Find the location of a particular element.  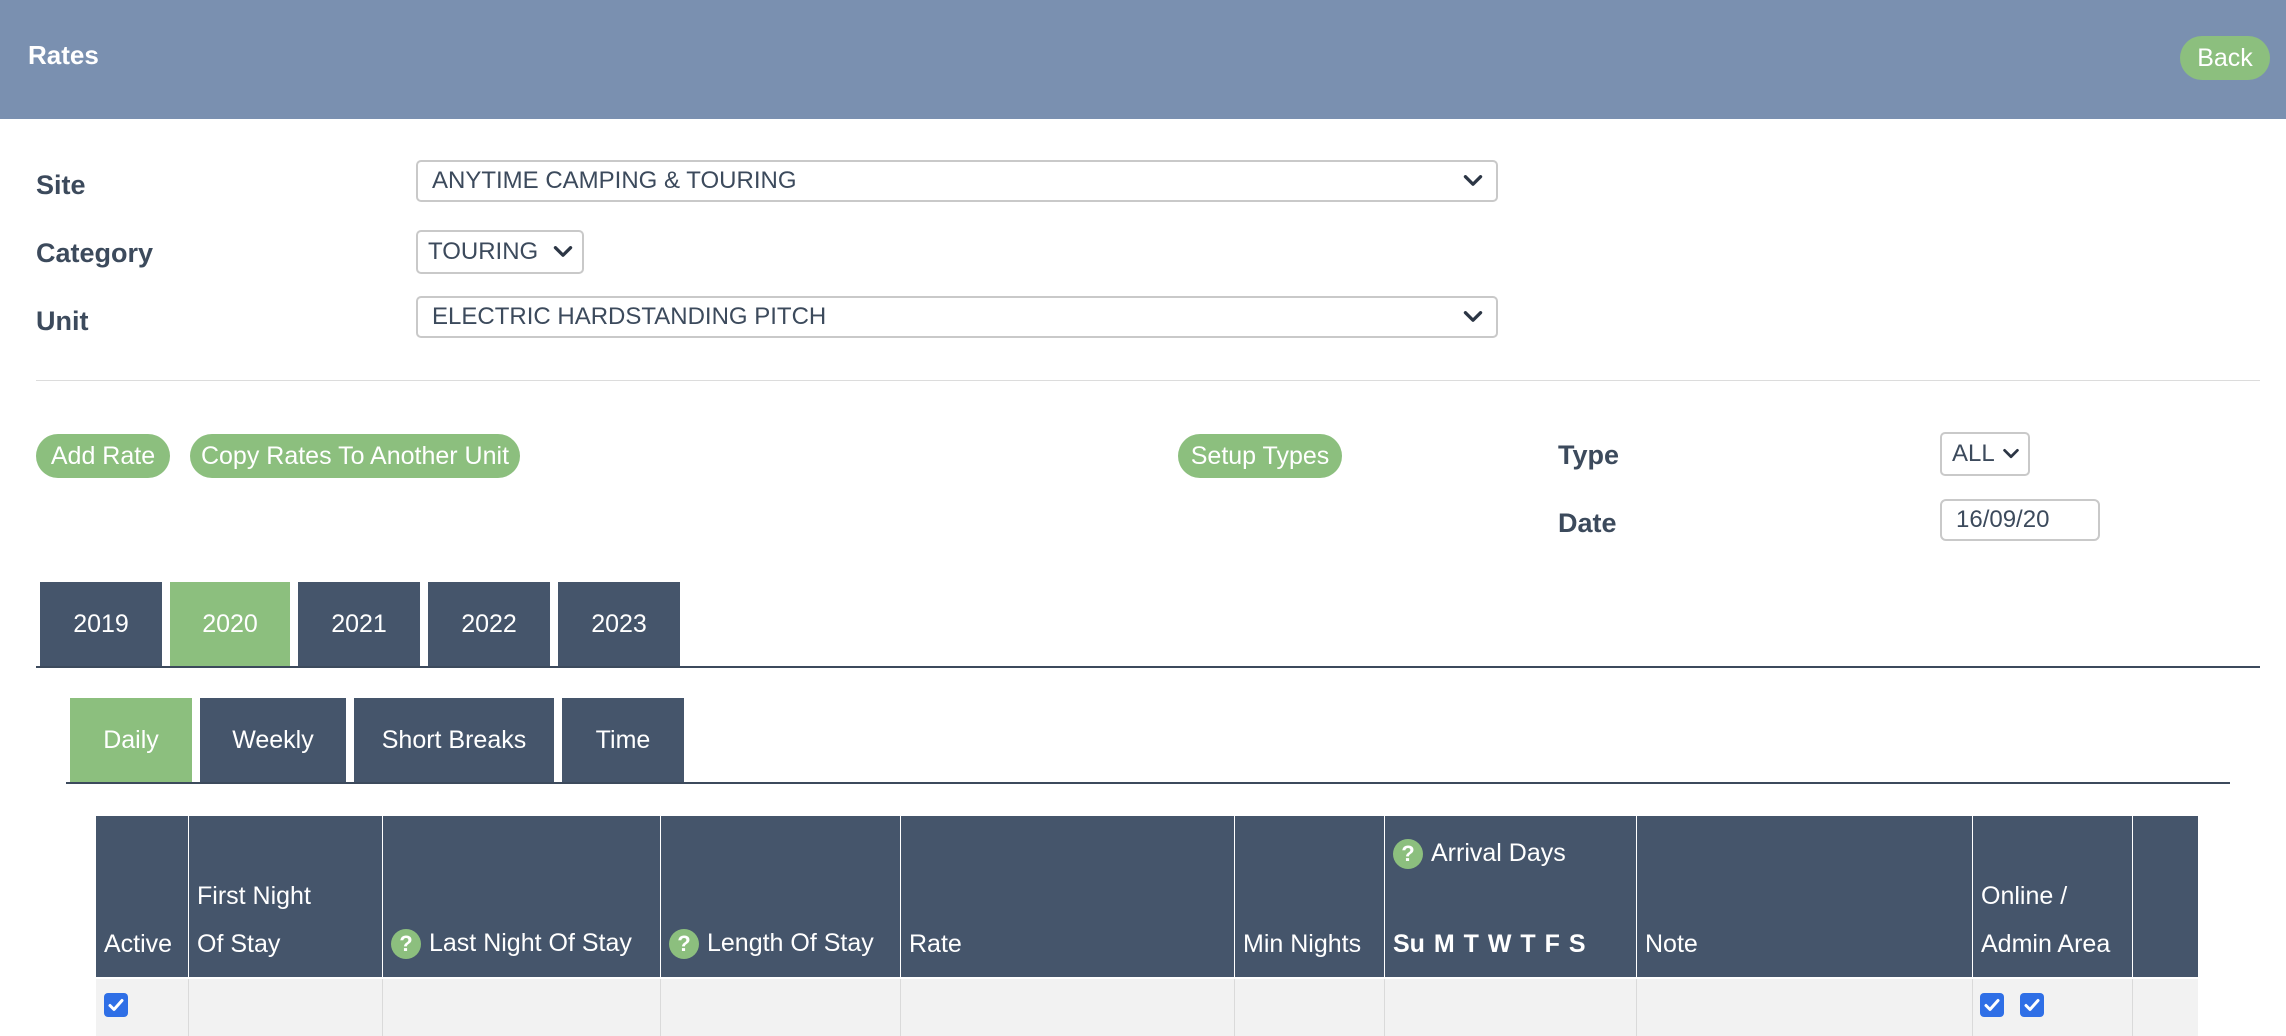

top-bar: Rates Back is located at coordinates (1143, 59).